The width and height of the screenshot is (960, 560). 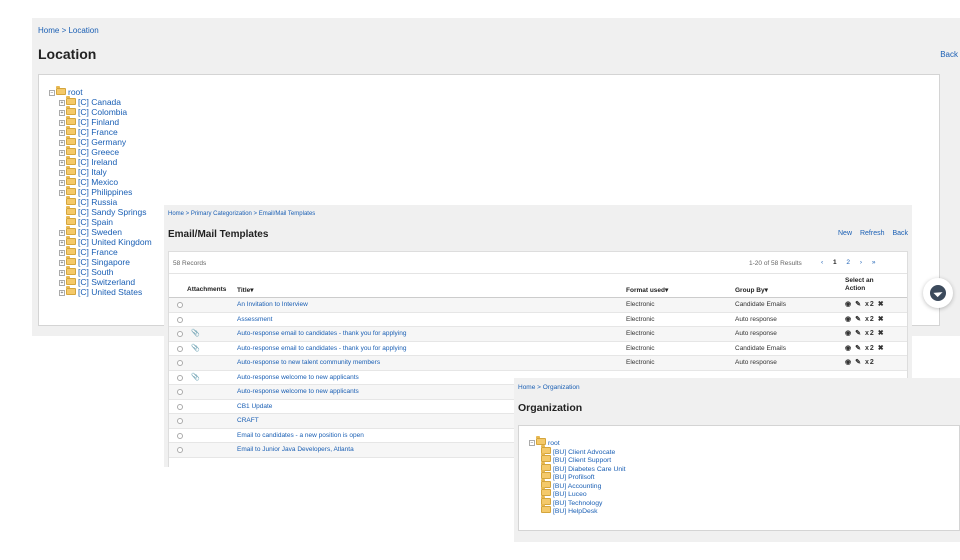 I want to click on tree-node-label: [C] Sweden, so click(x=100, y=232).